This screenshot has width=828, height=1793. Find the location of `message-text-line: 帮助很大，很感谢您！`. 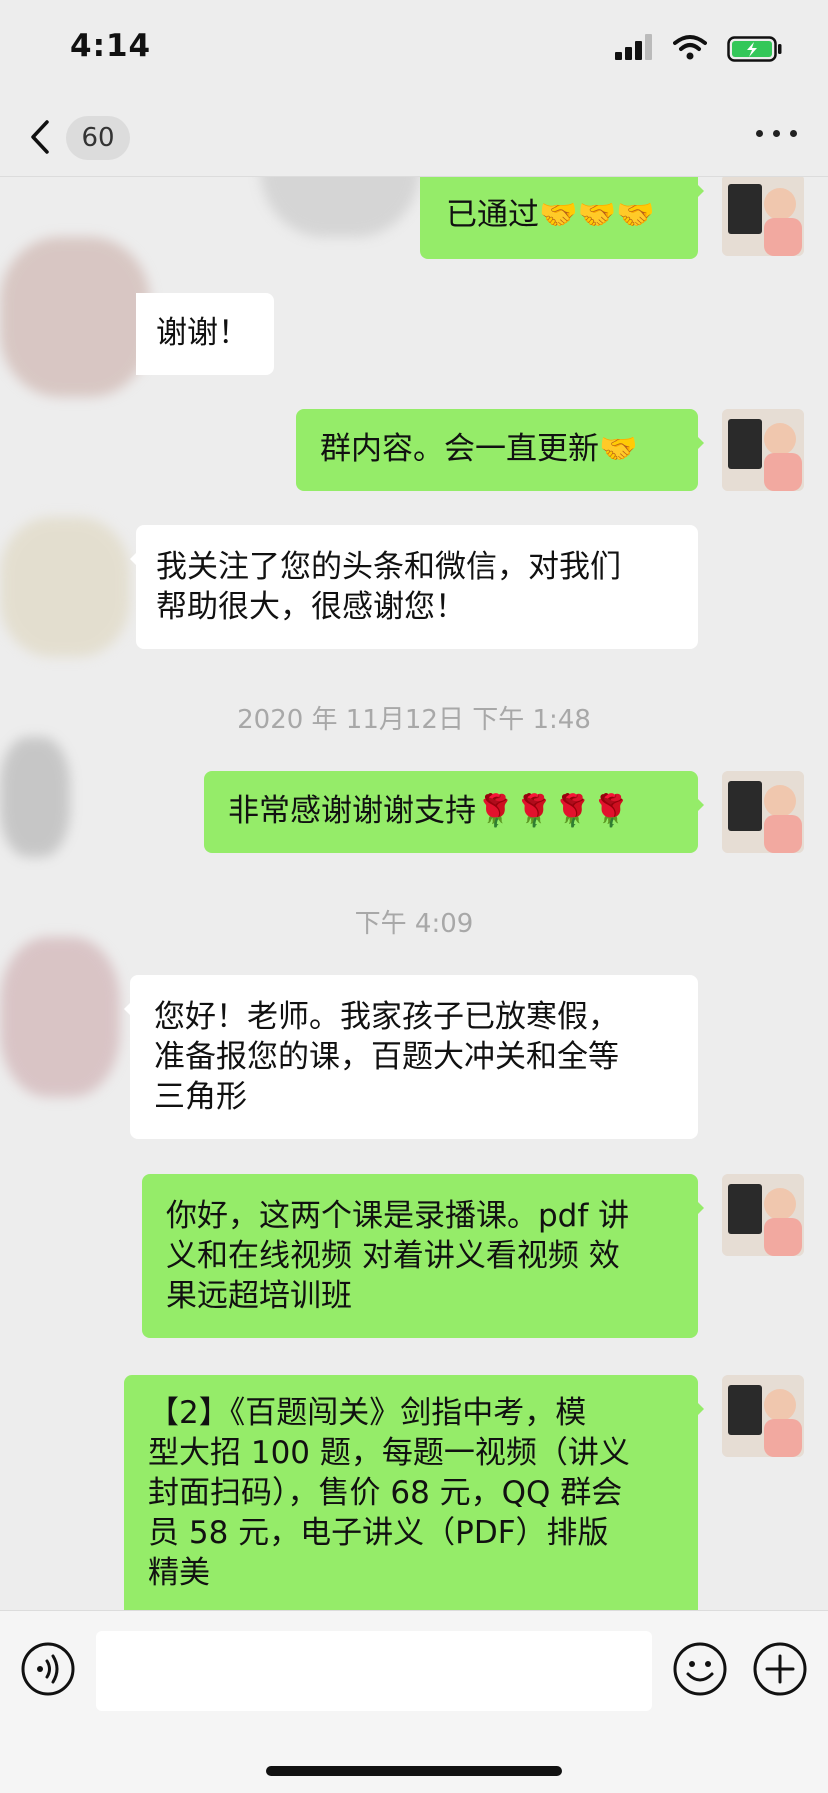

message-text-line: 帮助很大，很感谢您！ is located at coordinates (311, 607).